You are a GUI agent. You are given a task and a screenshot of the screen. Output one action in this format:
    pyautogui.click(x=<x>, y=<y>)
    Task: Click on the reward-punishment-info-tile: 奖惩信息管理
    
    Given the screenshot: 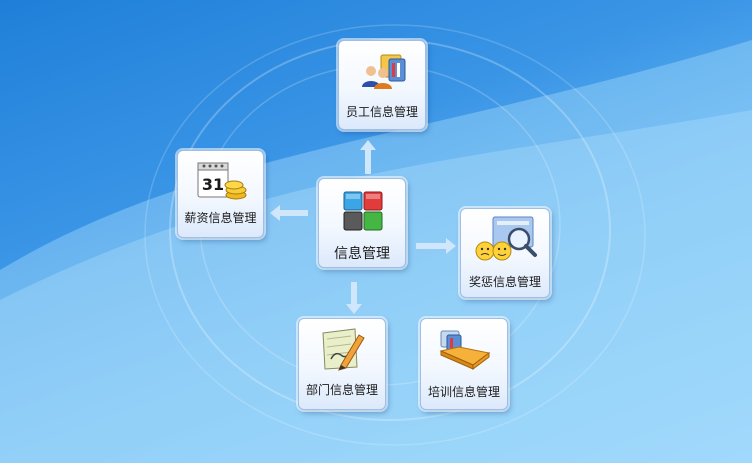 What is the action you would take?
    pyautogui.click(x=505, y=253)
    